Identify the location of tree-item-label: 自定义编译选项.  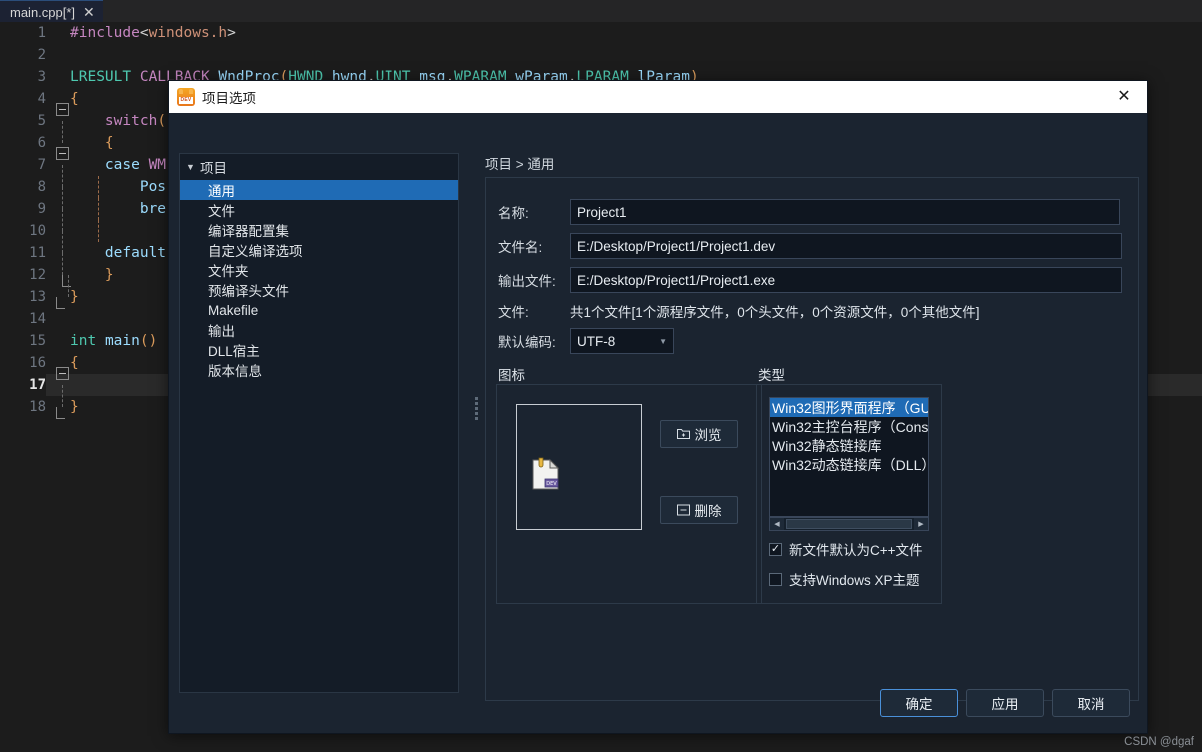
(255, 251).